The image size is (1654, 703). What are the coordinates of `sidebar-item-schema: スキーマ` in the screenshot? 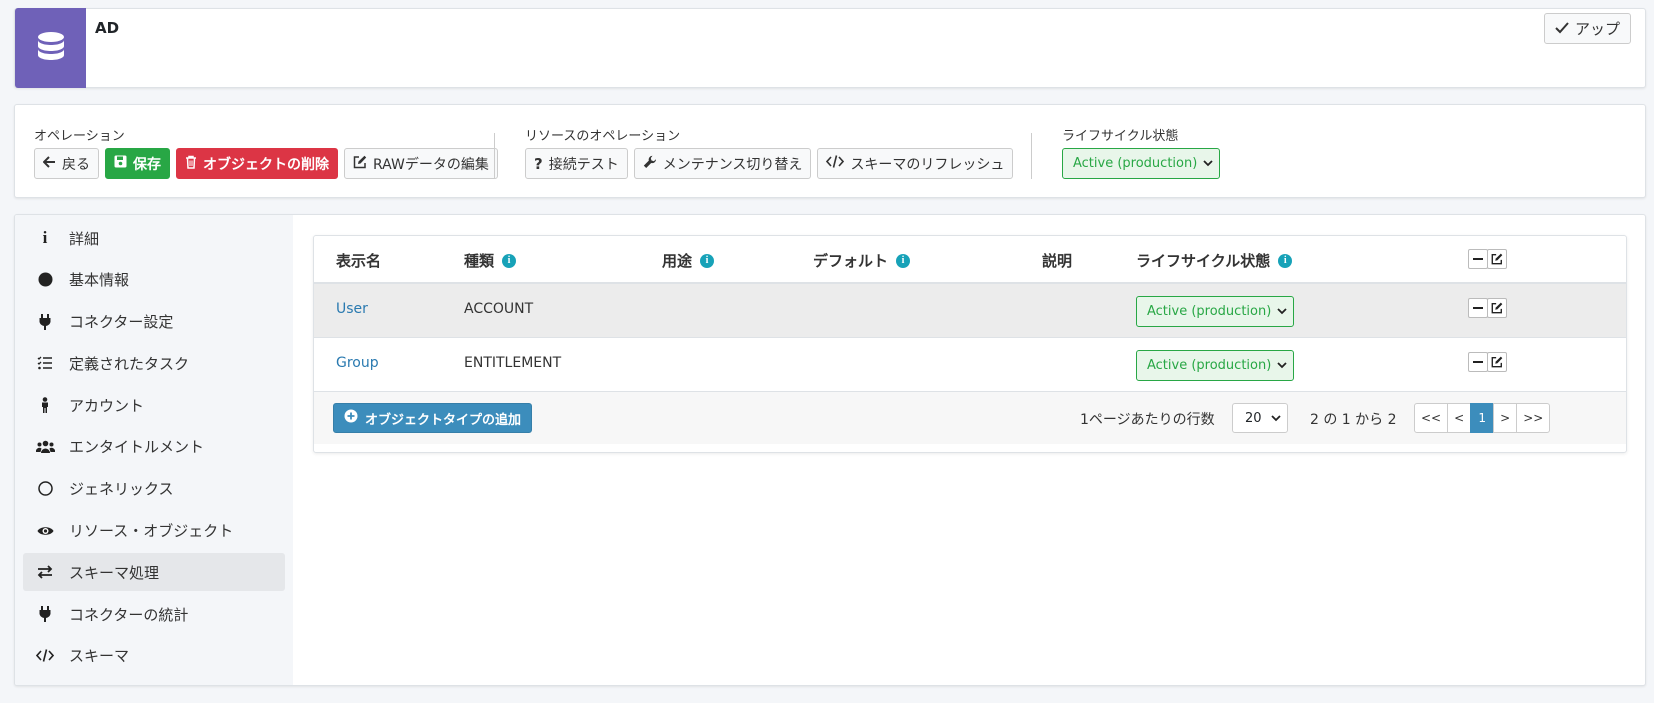 It's located at (154, 656).